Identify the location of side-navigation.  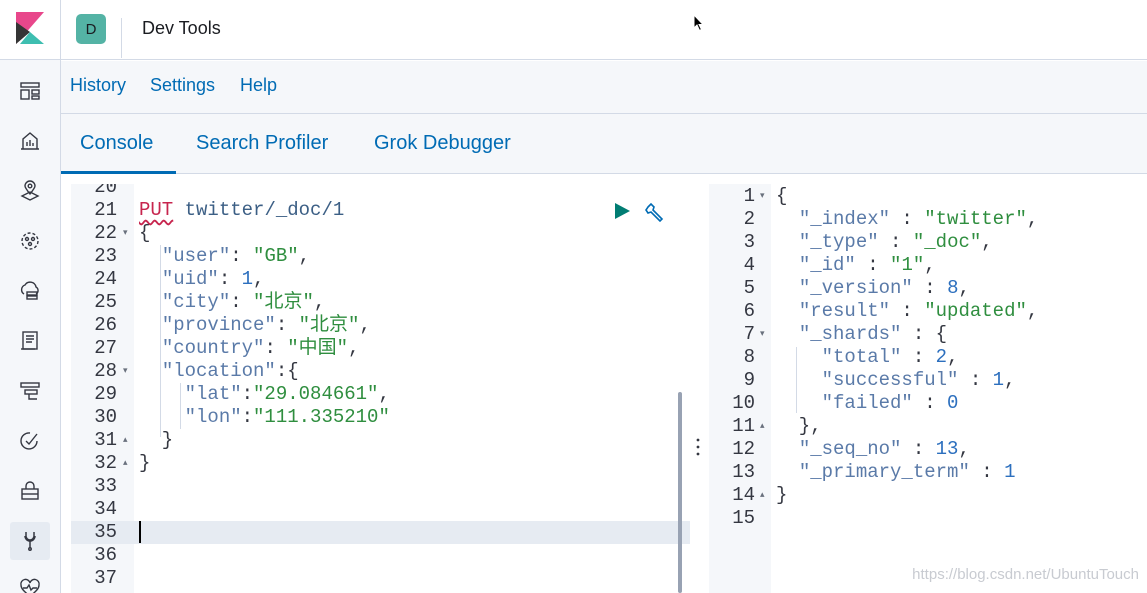
(30, 326).